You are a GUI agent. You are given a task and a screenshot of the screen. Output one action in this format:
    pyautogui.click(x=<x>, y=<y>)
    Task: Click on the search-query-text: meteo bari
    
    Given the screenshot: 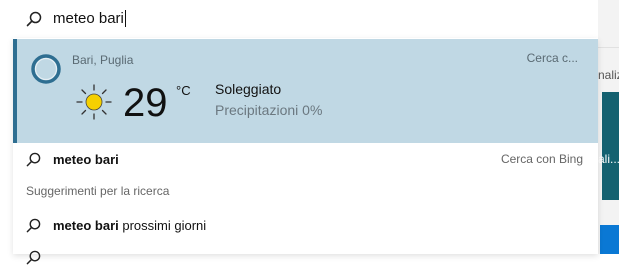 What is the action you would take?
    pyautogui.click(x=88, y=18)
    